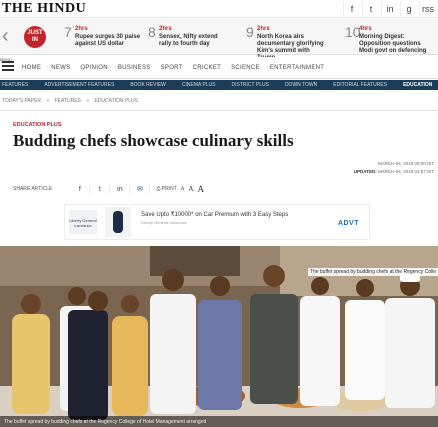 The image size is (438, 427). I want to click on advertiser-logo: Liberty General Insurance, so click(83, 222).